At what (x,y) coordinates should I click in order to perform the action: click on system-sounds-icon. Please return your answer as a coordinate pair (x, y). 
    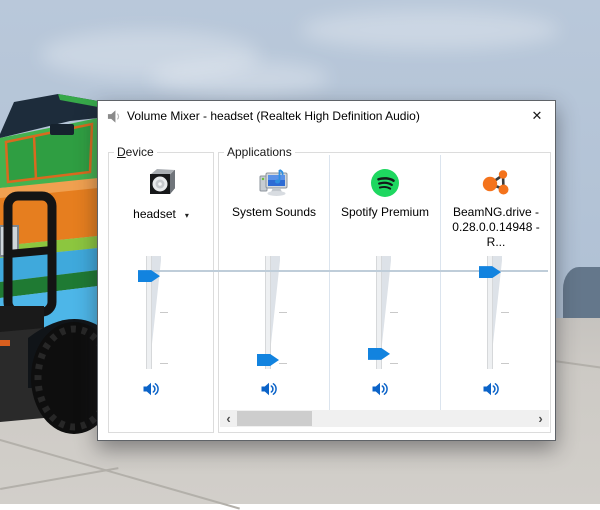
    Looking at the image, I should click on (273, 182).